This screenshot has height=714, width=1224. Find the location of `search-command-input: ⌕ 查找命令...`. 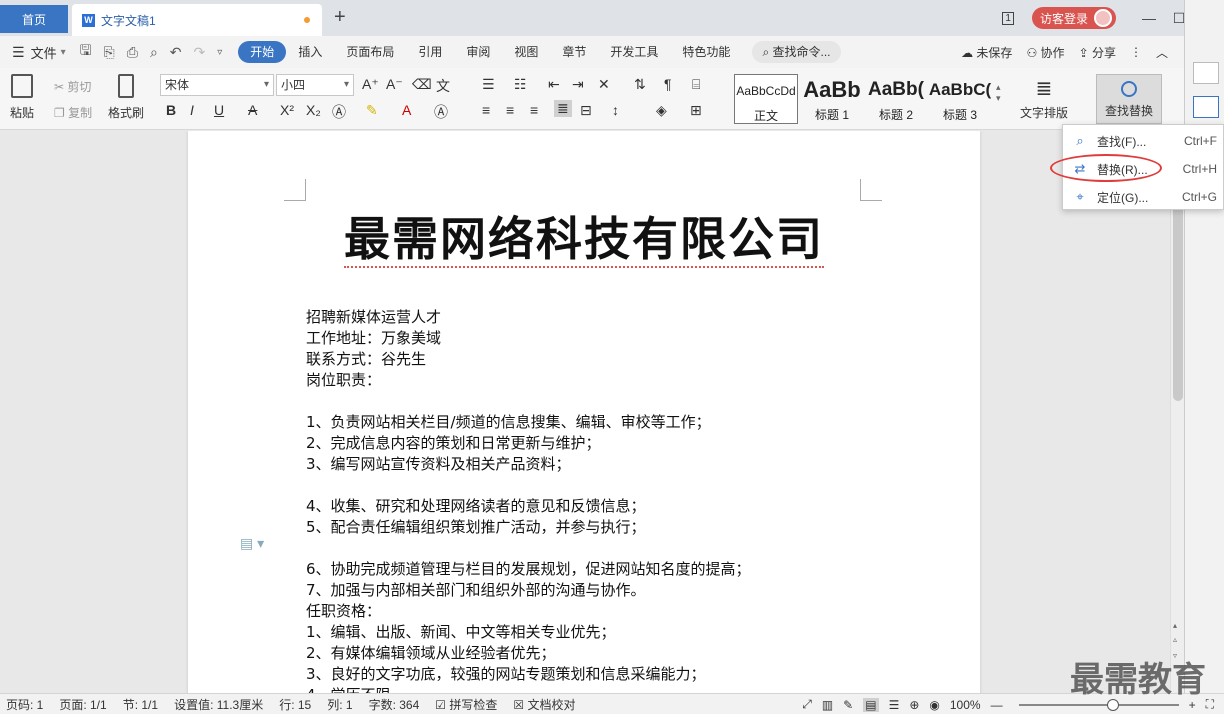

search-command-input: ⌕ 查找命令... is located at coordinates (796, 52).